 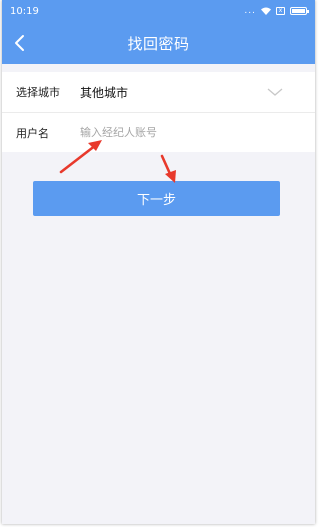 I want to click on status-time: 10:19, so click(x=24, y=11).